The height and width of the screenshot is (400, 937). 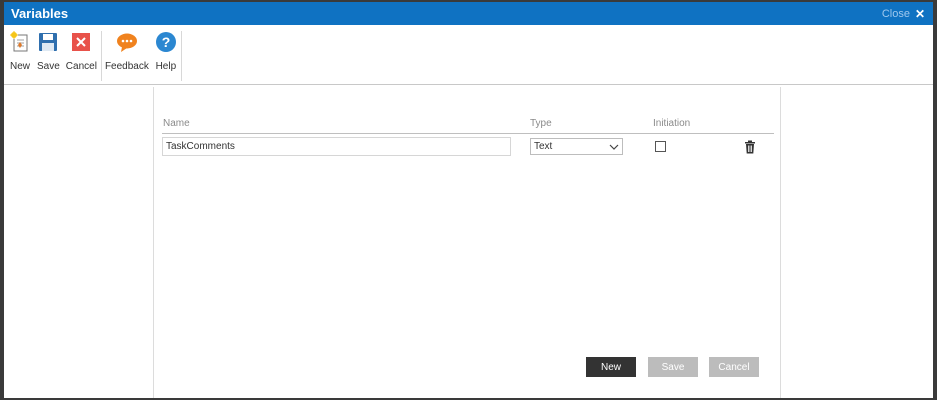 What do you see at coordinates (336, 146) in the screenshot?
I see `variable-name-input` at bounding box center [336, 146].